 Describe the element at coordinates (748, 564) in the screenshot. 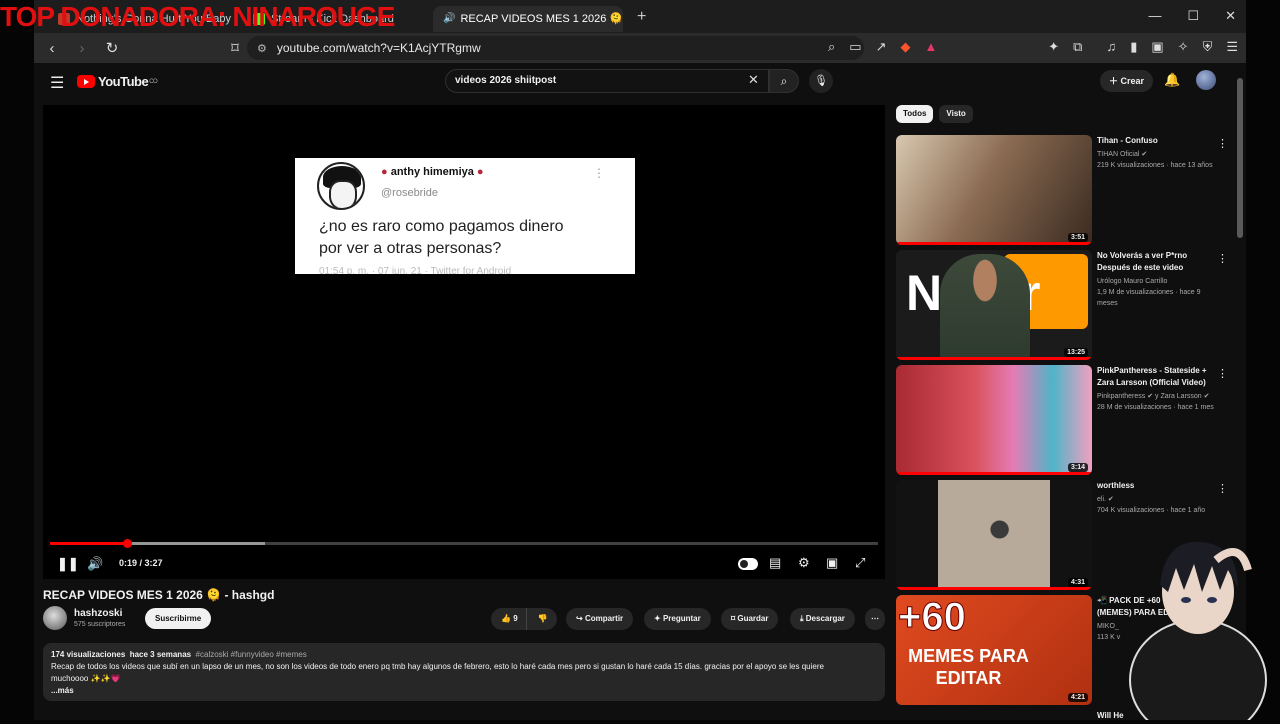

I see `autoplay-toggle` at that location.